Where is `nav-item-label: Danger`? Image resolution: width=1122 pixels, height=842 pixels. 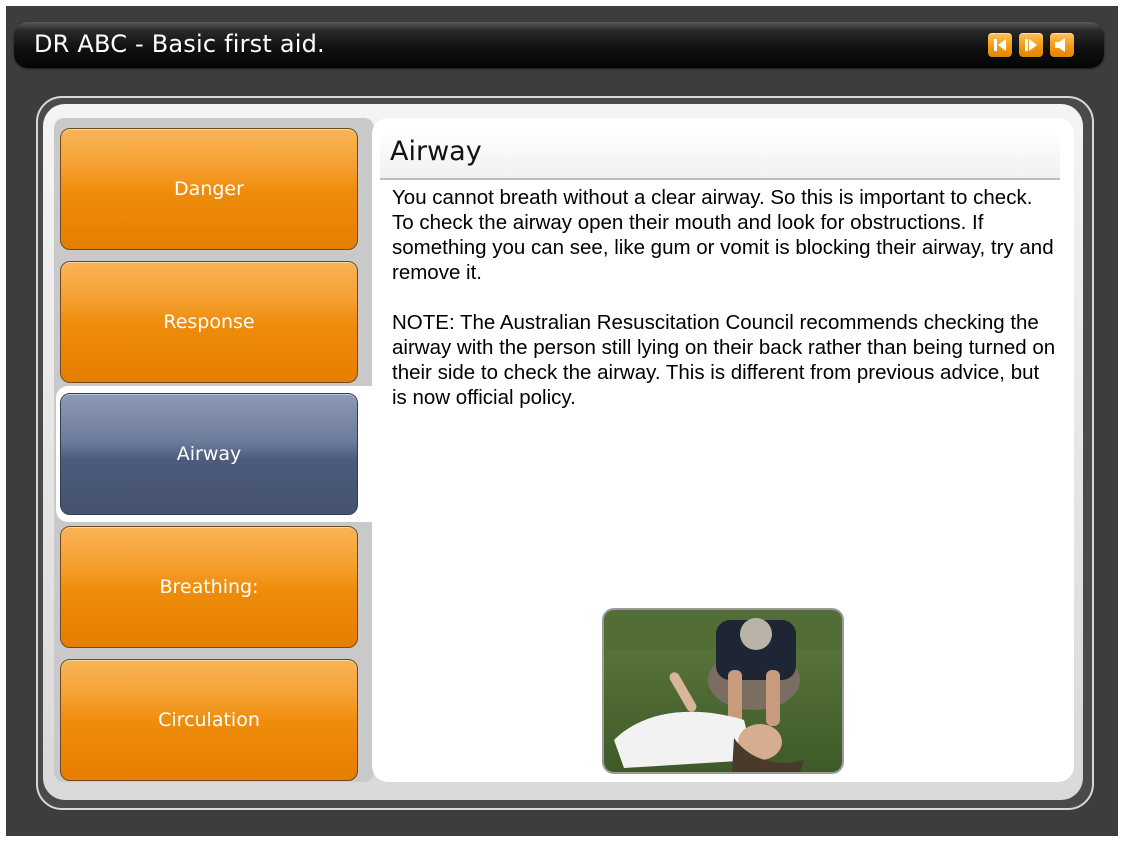 nav-item-label: Danger is located at coordinates (209, 189).